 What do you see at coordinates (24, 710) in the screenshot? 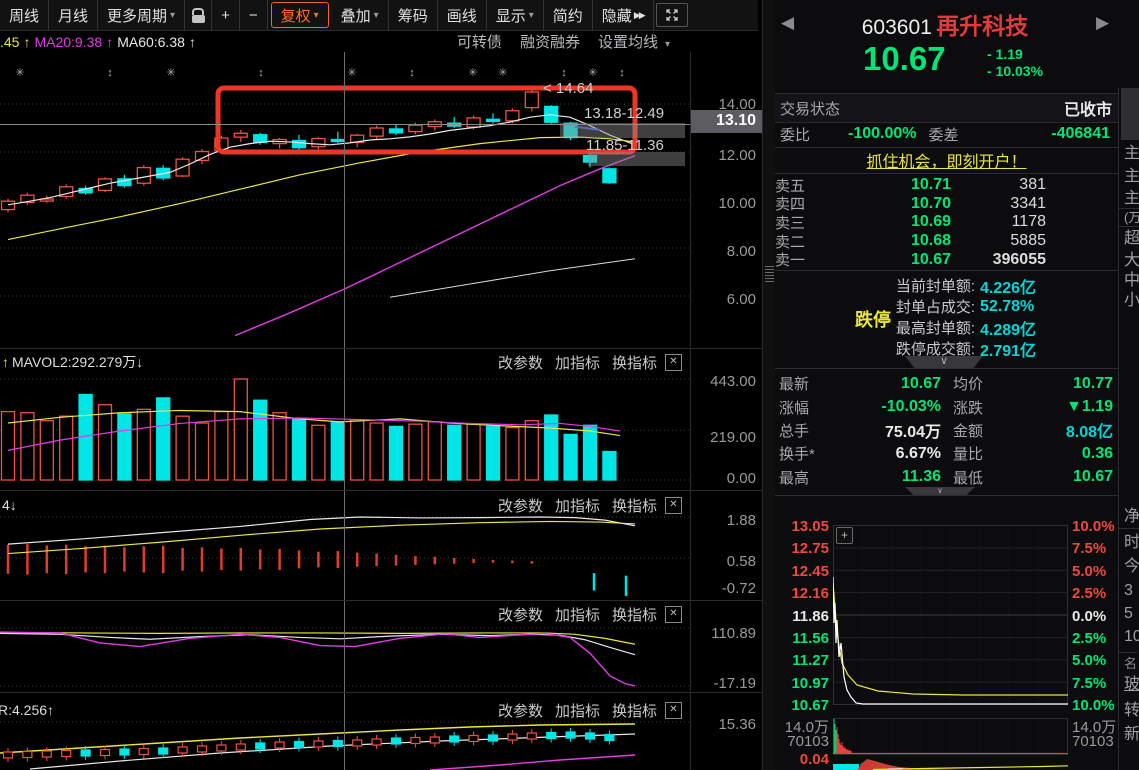
I see `indicator-label: R:4.256` at bounding box center [24, 710].